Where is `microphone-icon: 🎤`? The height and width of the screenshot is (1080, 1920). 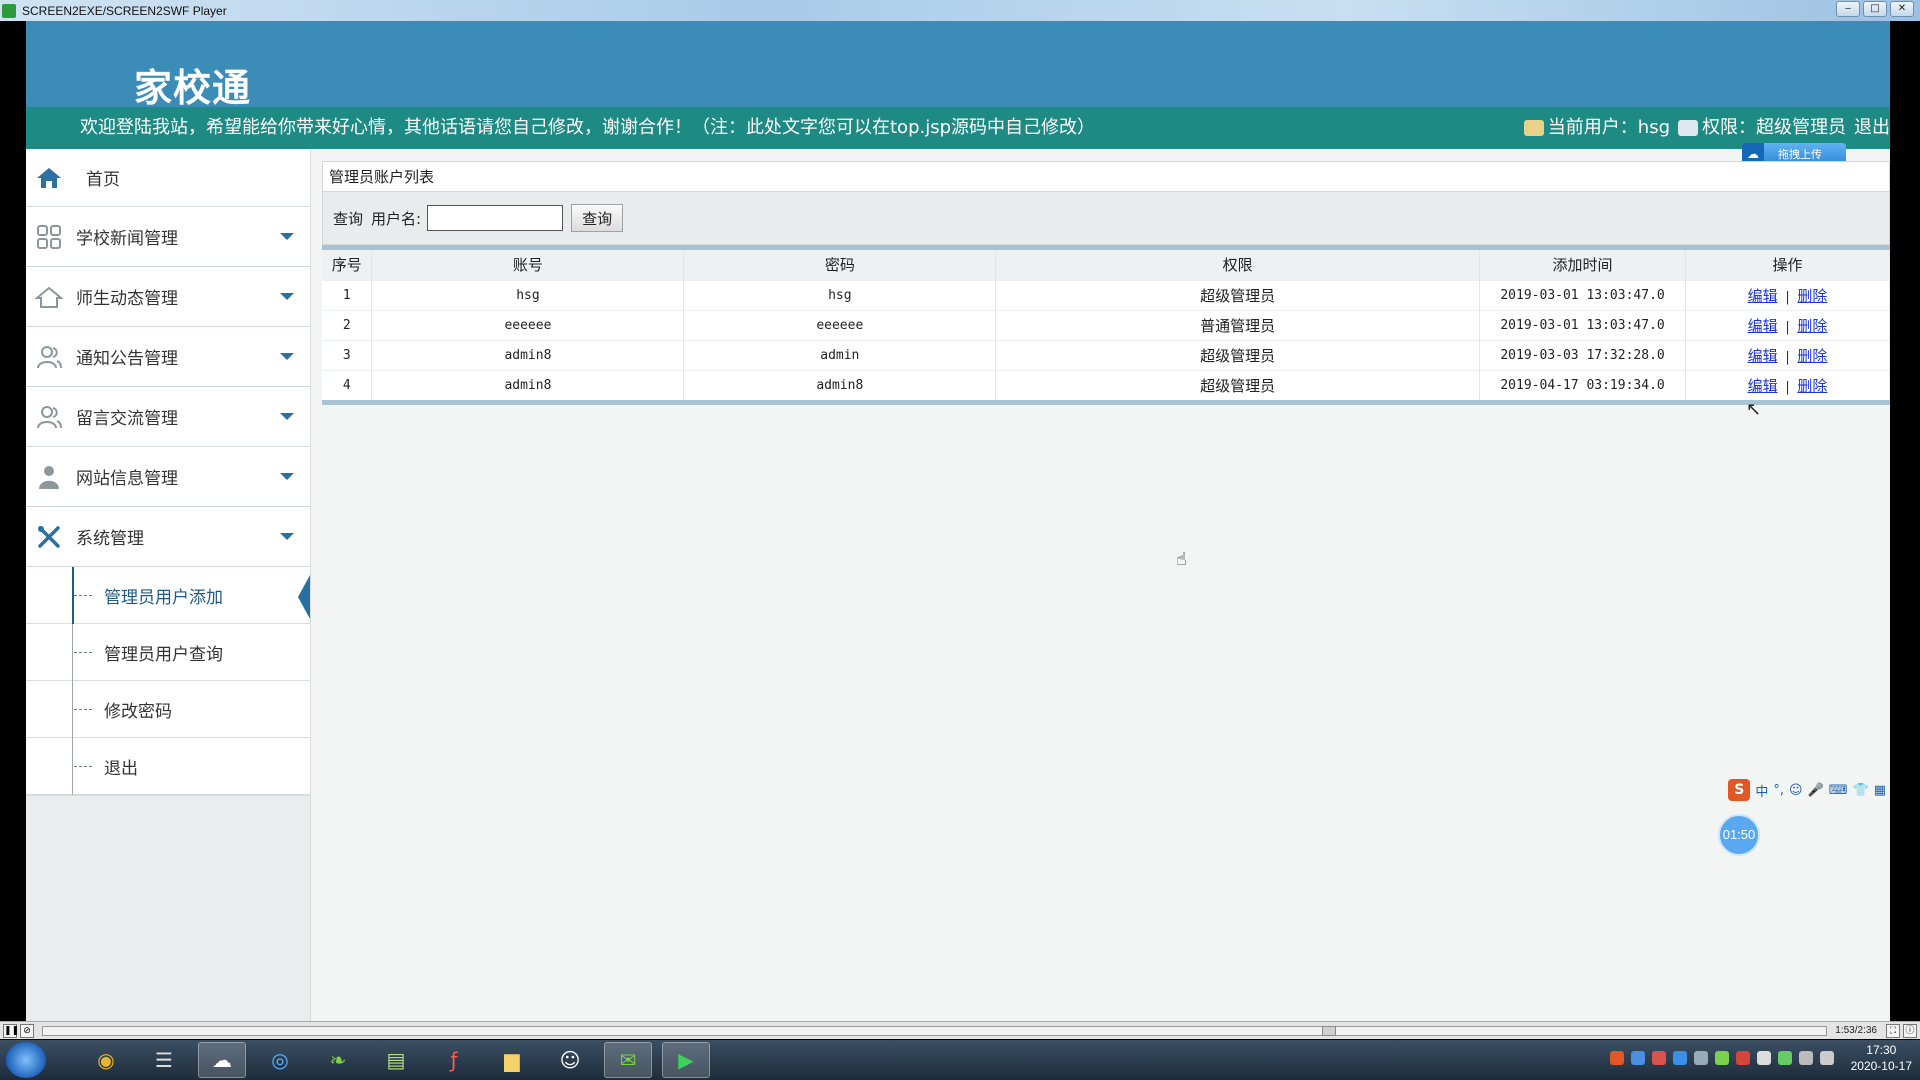 microphone-icon: 🎤 is located at coordinates (1816, 790).